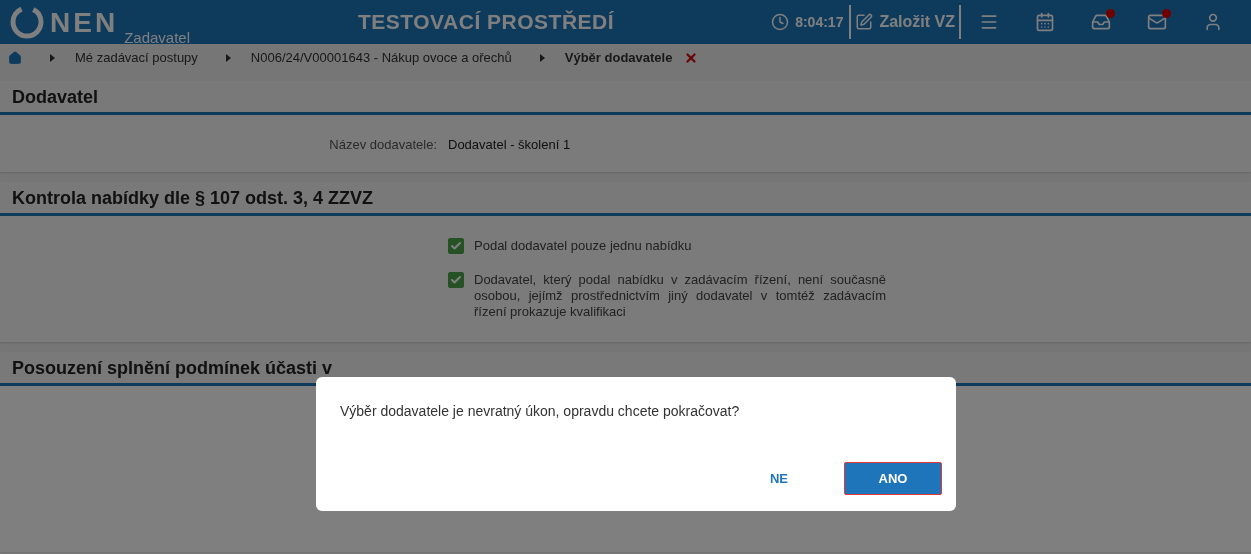 This screenshot has height=554, width=1251. What do you see at coordinates (583, 246) in the screenshot?
I see `checkbox-label: Podal dodavatel pouze jednu nabídku` at bounding box center [583, 246].